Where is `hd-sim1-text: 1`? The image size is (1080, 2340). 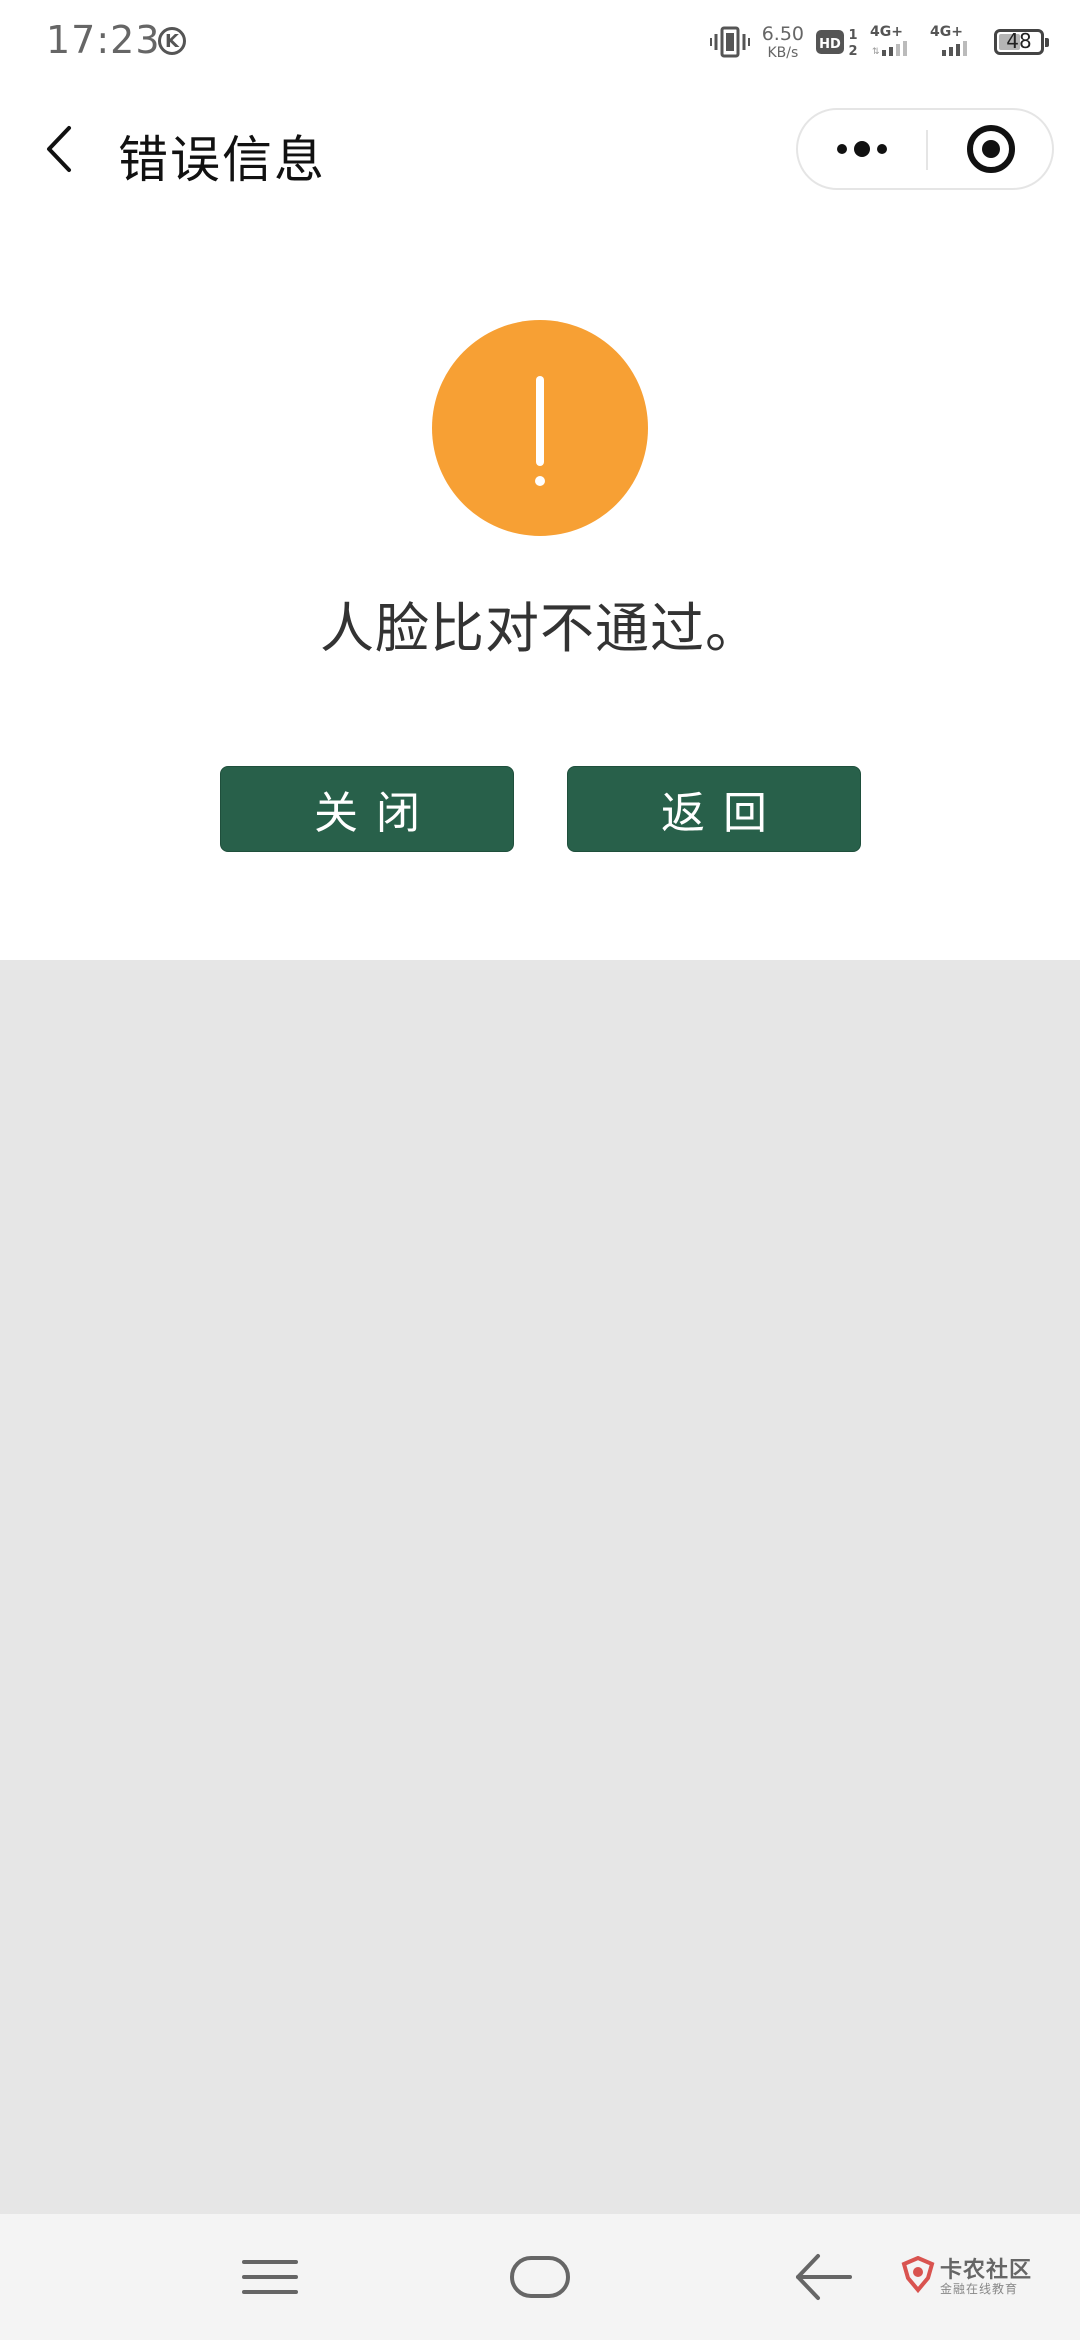 hd-sim1-text: 1 is located at coordinates (852, 35).